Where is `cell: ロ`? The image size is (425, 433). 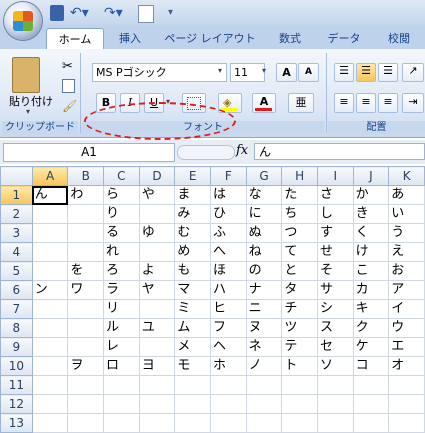
cell: ロ is located at coordinates (121, 366).